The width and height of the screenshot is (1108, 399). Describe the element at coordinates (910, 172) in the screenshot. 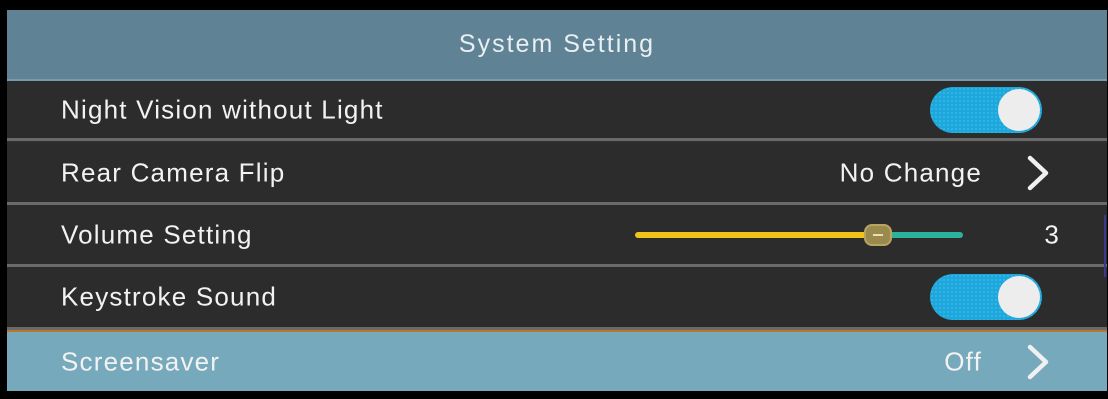

I see `setting-value: No Change` at that location.